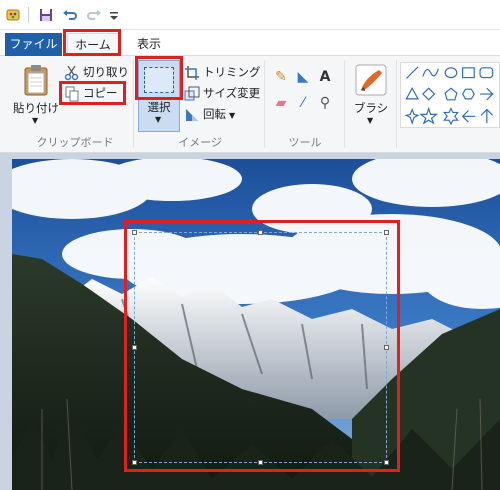 This screenshot has height=490, width=500. Describe the element at coordinates (192, 93) in the screenshot. I see `resize-icon` at that location.